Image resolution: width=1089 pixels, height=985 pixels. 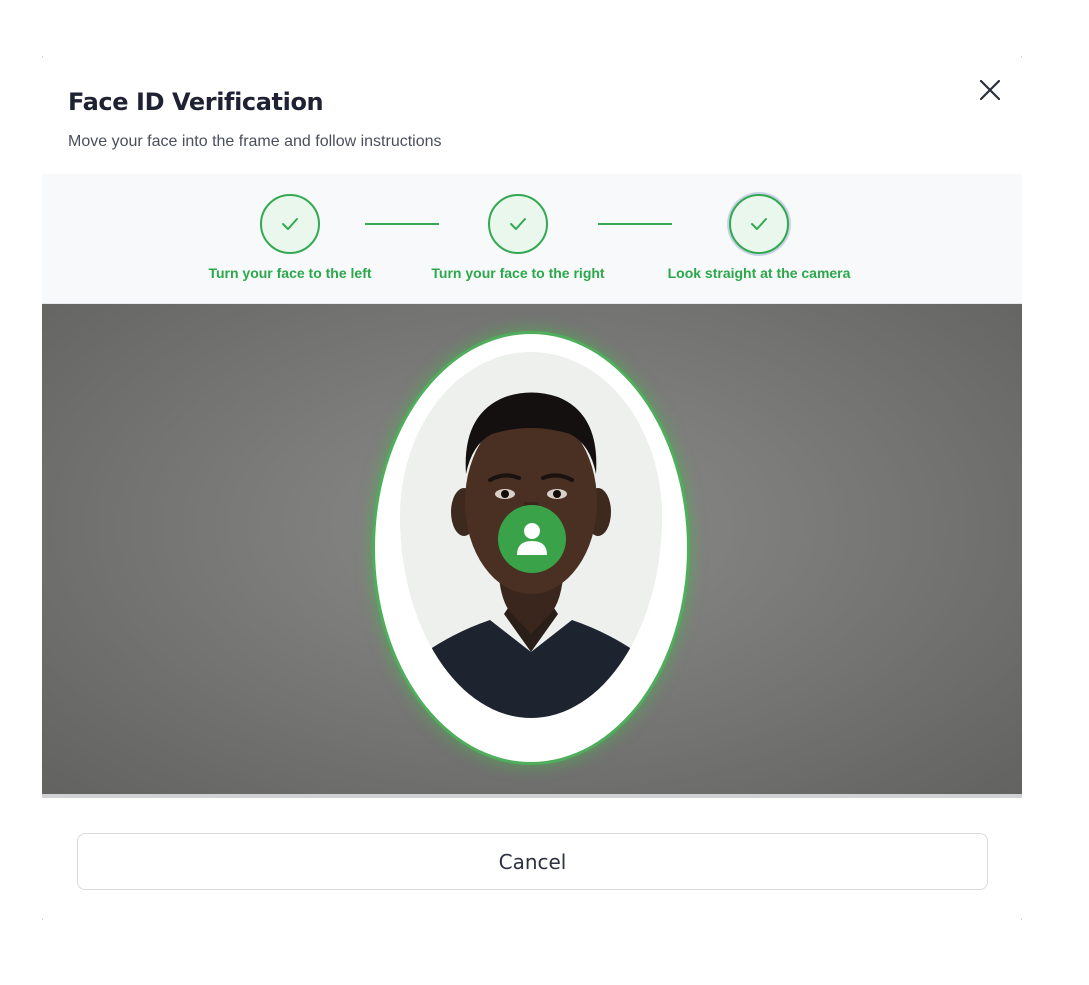 I want to click on step-2-indicator, so click(x=518, y=224).